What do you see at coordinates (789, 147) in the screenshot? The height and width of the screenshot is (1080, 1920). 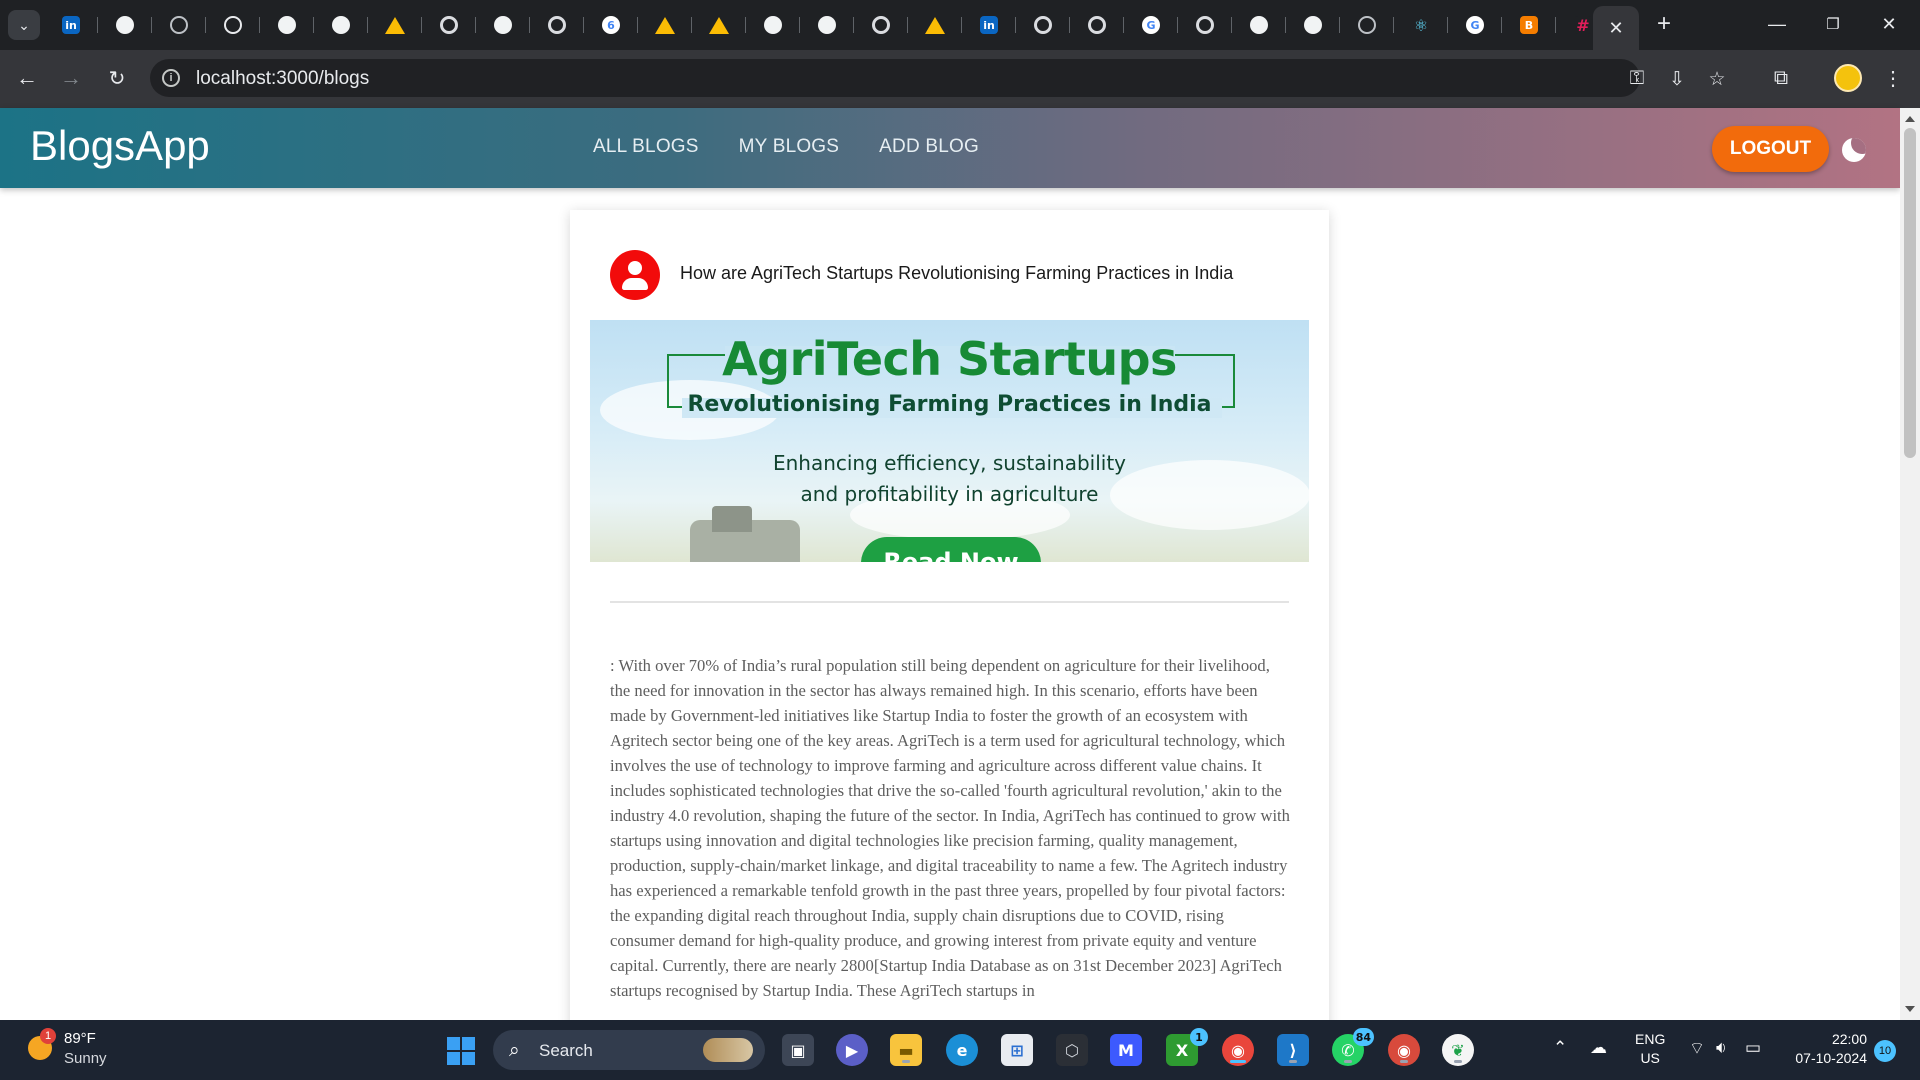 I see `nav-my-blogs: MY BLOGS` at bounding box center [789, 147].